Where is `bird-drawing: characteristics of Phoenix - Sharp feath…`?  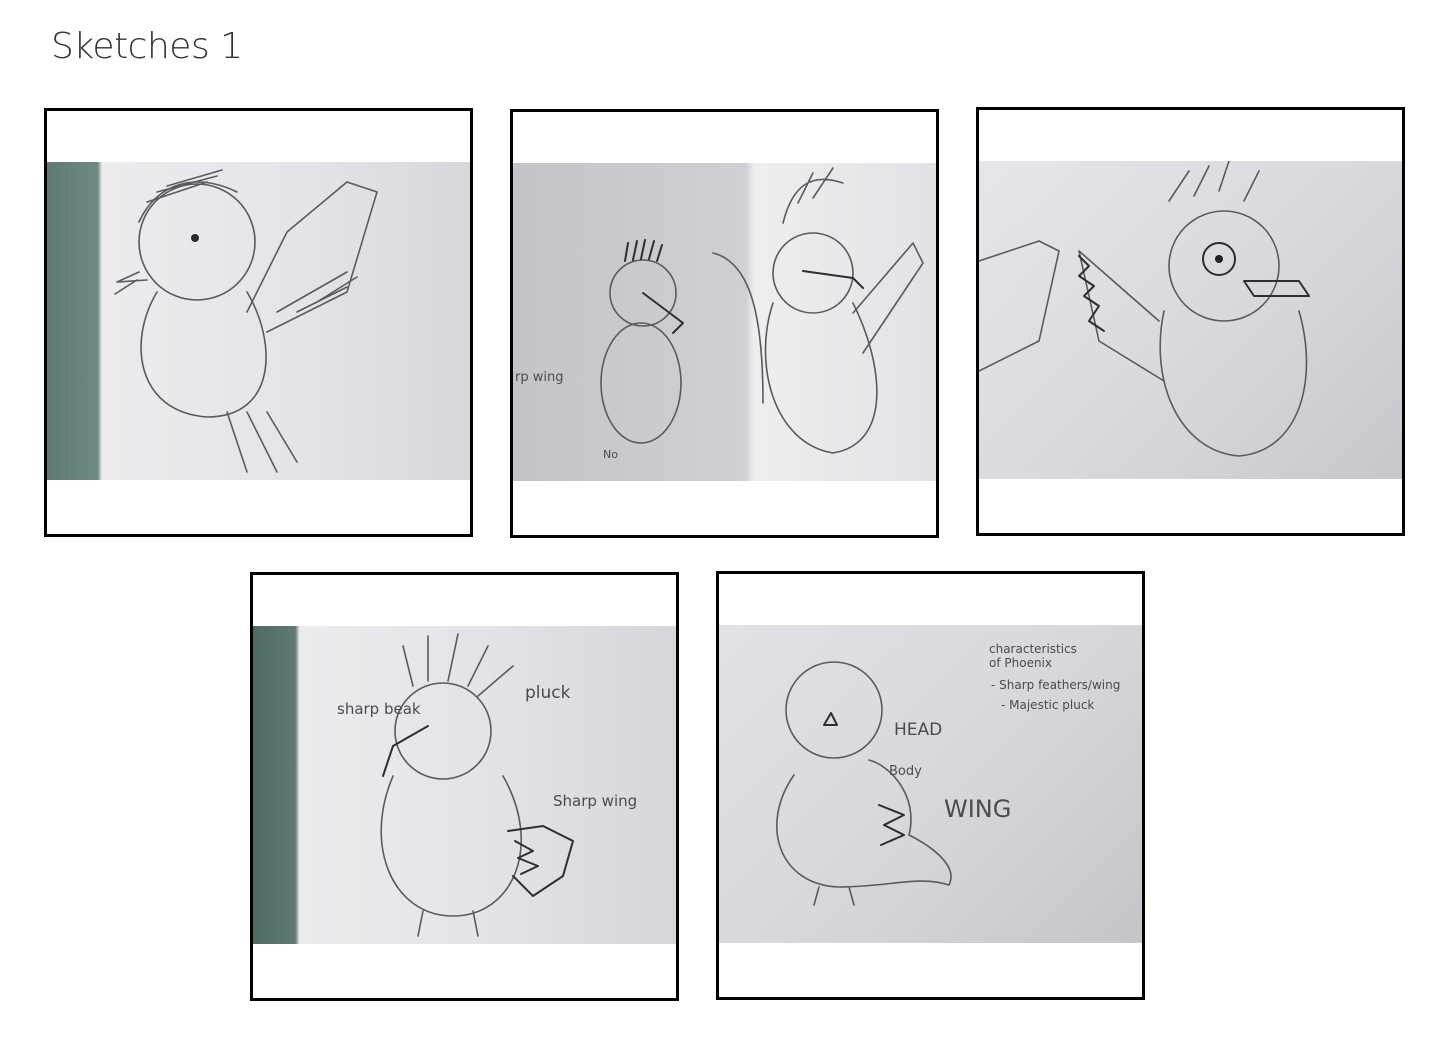 bird-drawing: characteristics of Phoenix - Sharp feath… is located at coordinates (948, 774).